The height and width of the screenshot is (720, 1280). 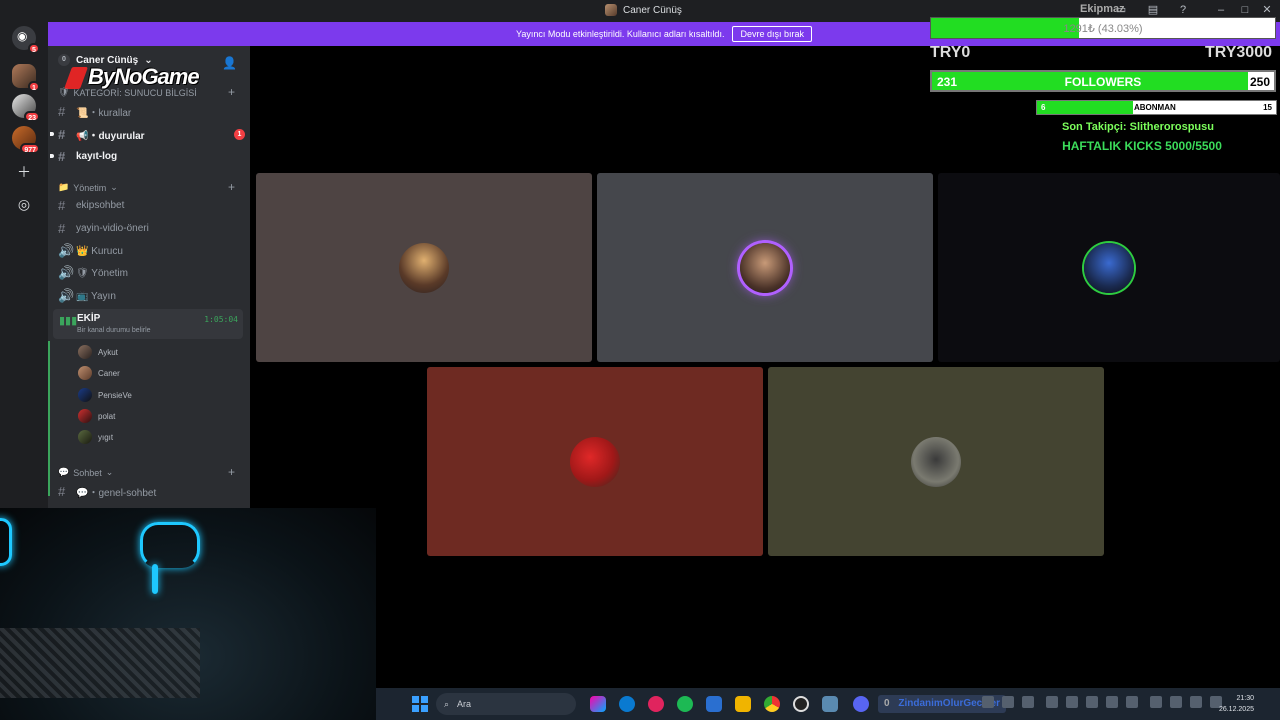 I want to click on subscriber-fill, so click(x=1085, y=107).